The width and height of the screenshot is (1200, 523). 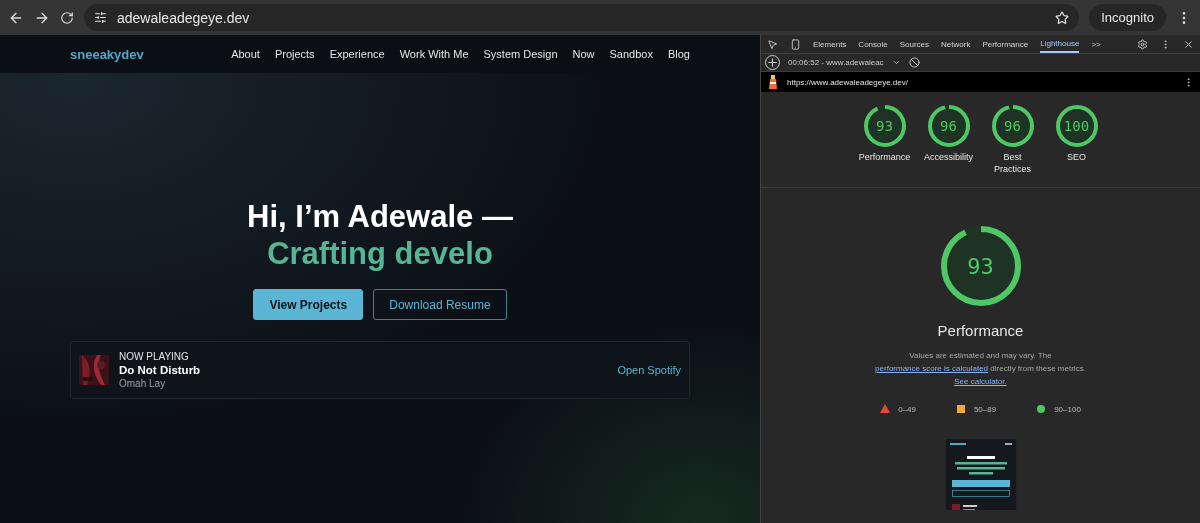 What do you see at coordinates (1060, 44) in the screenshot?
I see `devtools-tab: Lighthouse` at bounding box center [1060, 44].